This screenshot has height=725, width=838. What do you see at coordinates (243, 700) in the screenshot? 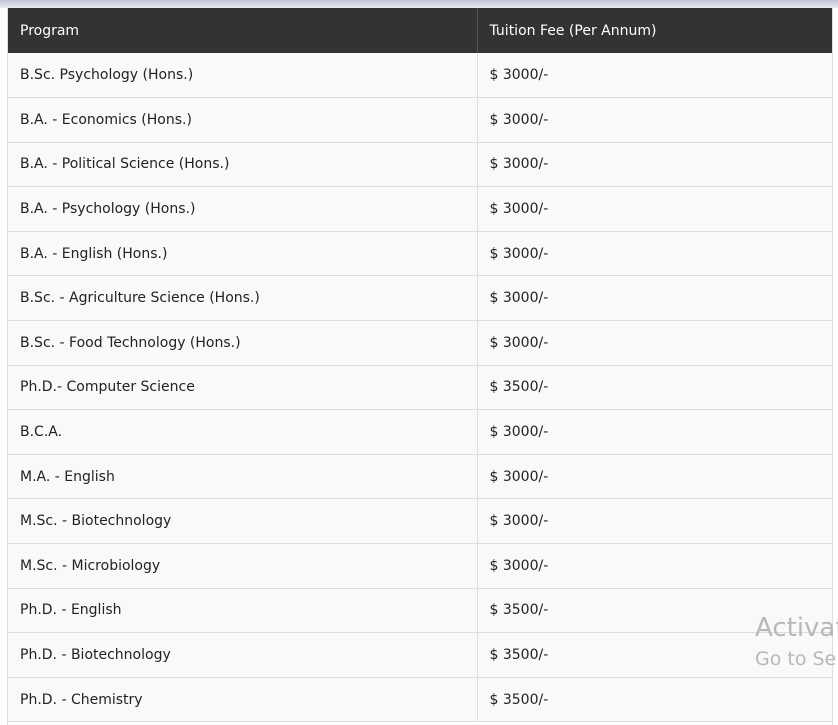
I see `program-cell: Ph.D. - Chemistry` at bounding box center [243, 700].